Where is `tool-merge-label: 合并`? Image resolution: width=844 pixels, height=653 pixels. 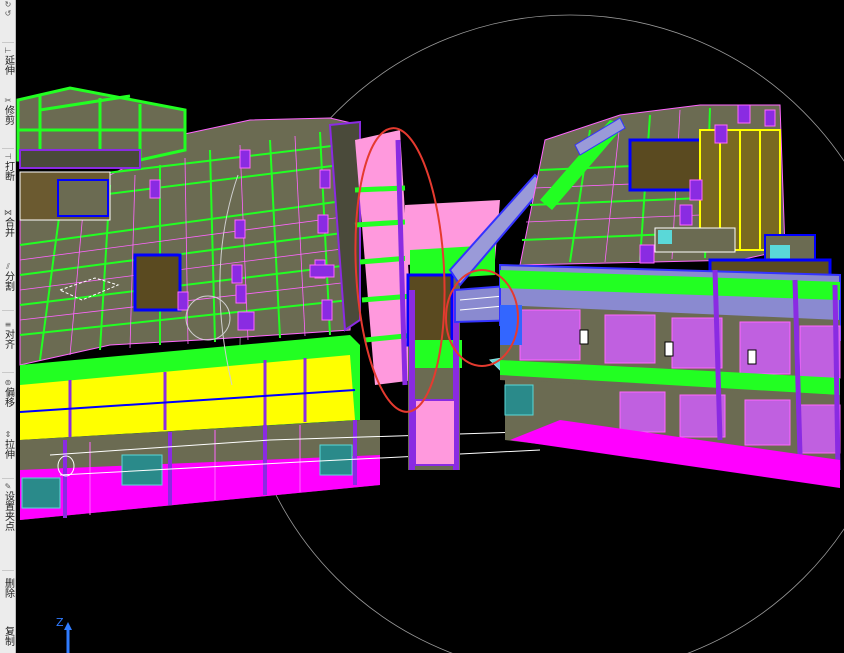
tool-merge-label: 合并 is located at coordinates (8, 227).